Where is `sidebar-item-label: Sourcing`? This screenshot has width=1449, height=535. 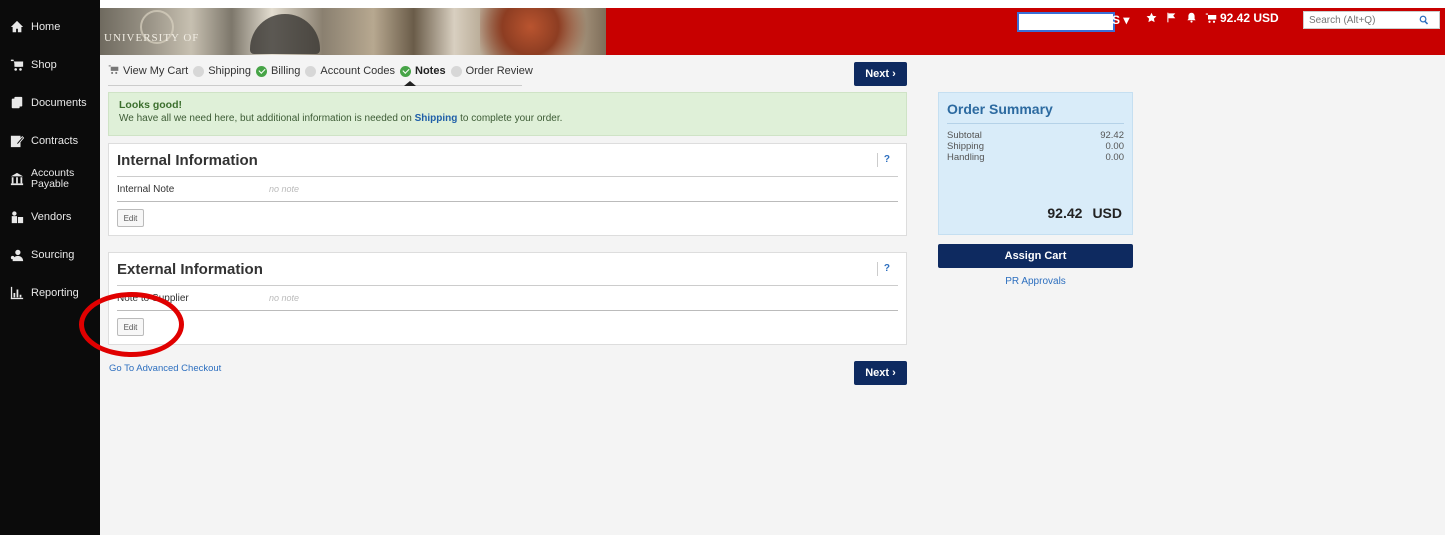 sidebar-item-label: Sourcing is located at coordinates (53, 254).